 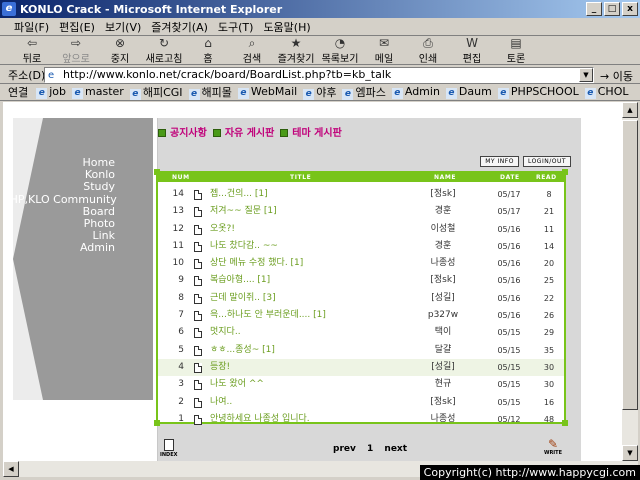 I want to click on row-title-link: 나여.., so click(x=221, y=402).